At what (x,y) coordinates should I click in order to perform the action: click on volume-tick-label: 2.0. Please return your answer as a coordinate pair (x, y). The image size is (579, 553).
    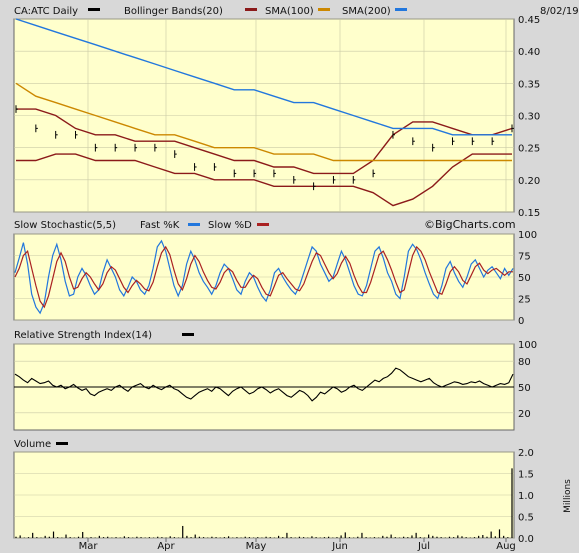
    Looking at the image, I should click on (526, 453).